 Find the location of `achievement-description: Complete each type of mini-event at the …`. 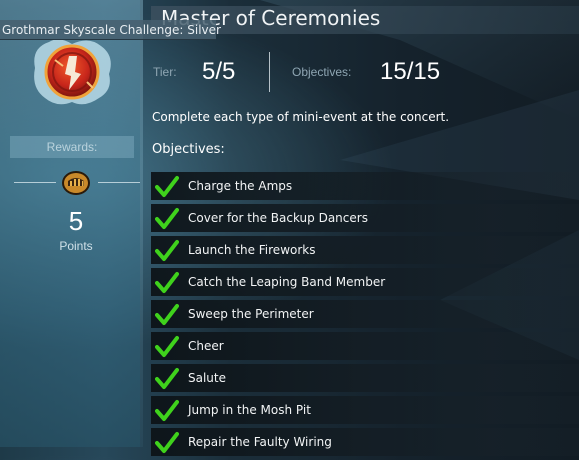

achievement-description: Complete each type of mini-event at the … is located at coordinates (301, 117).